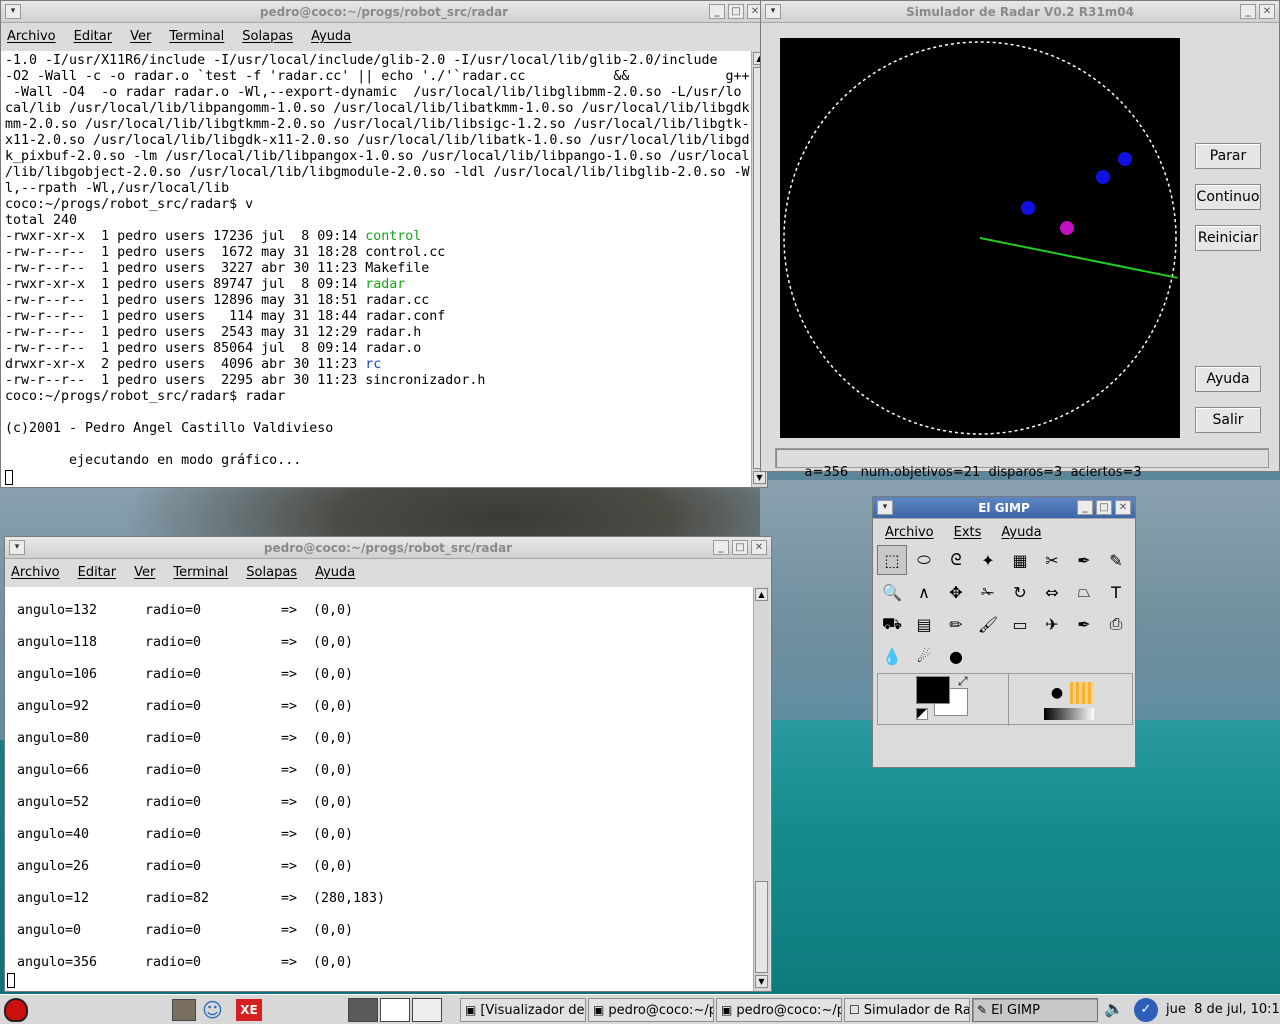  What do you see at coordinates (1020, 624) in the screenshot?
I see `eraser-tool-icon: ▭` at bounding box center [1020, 624].